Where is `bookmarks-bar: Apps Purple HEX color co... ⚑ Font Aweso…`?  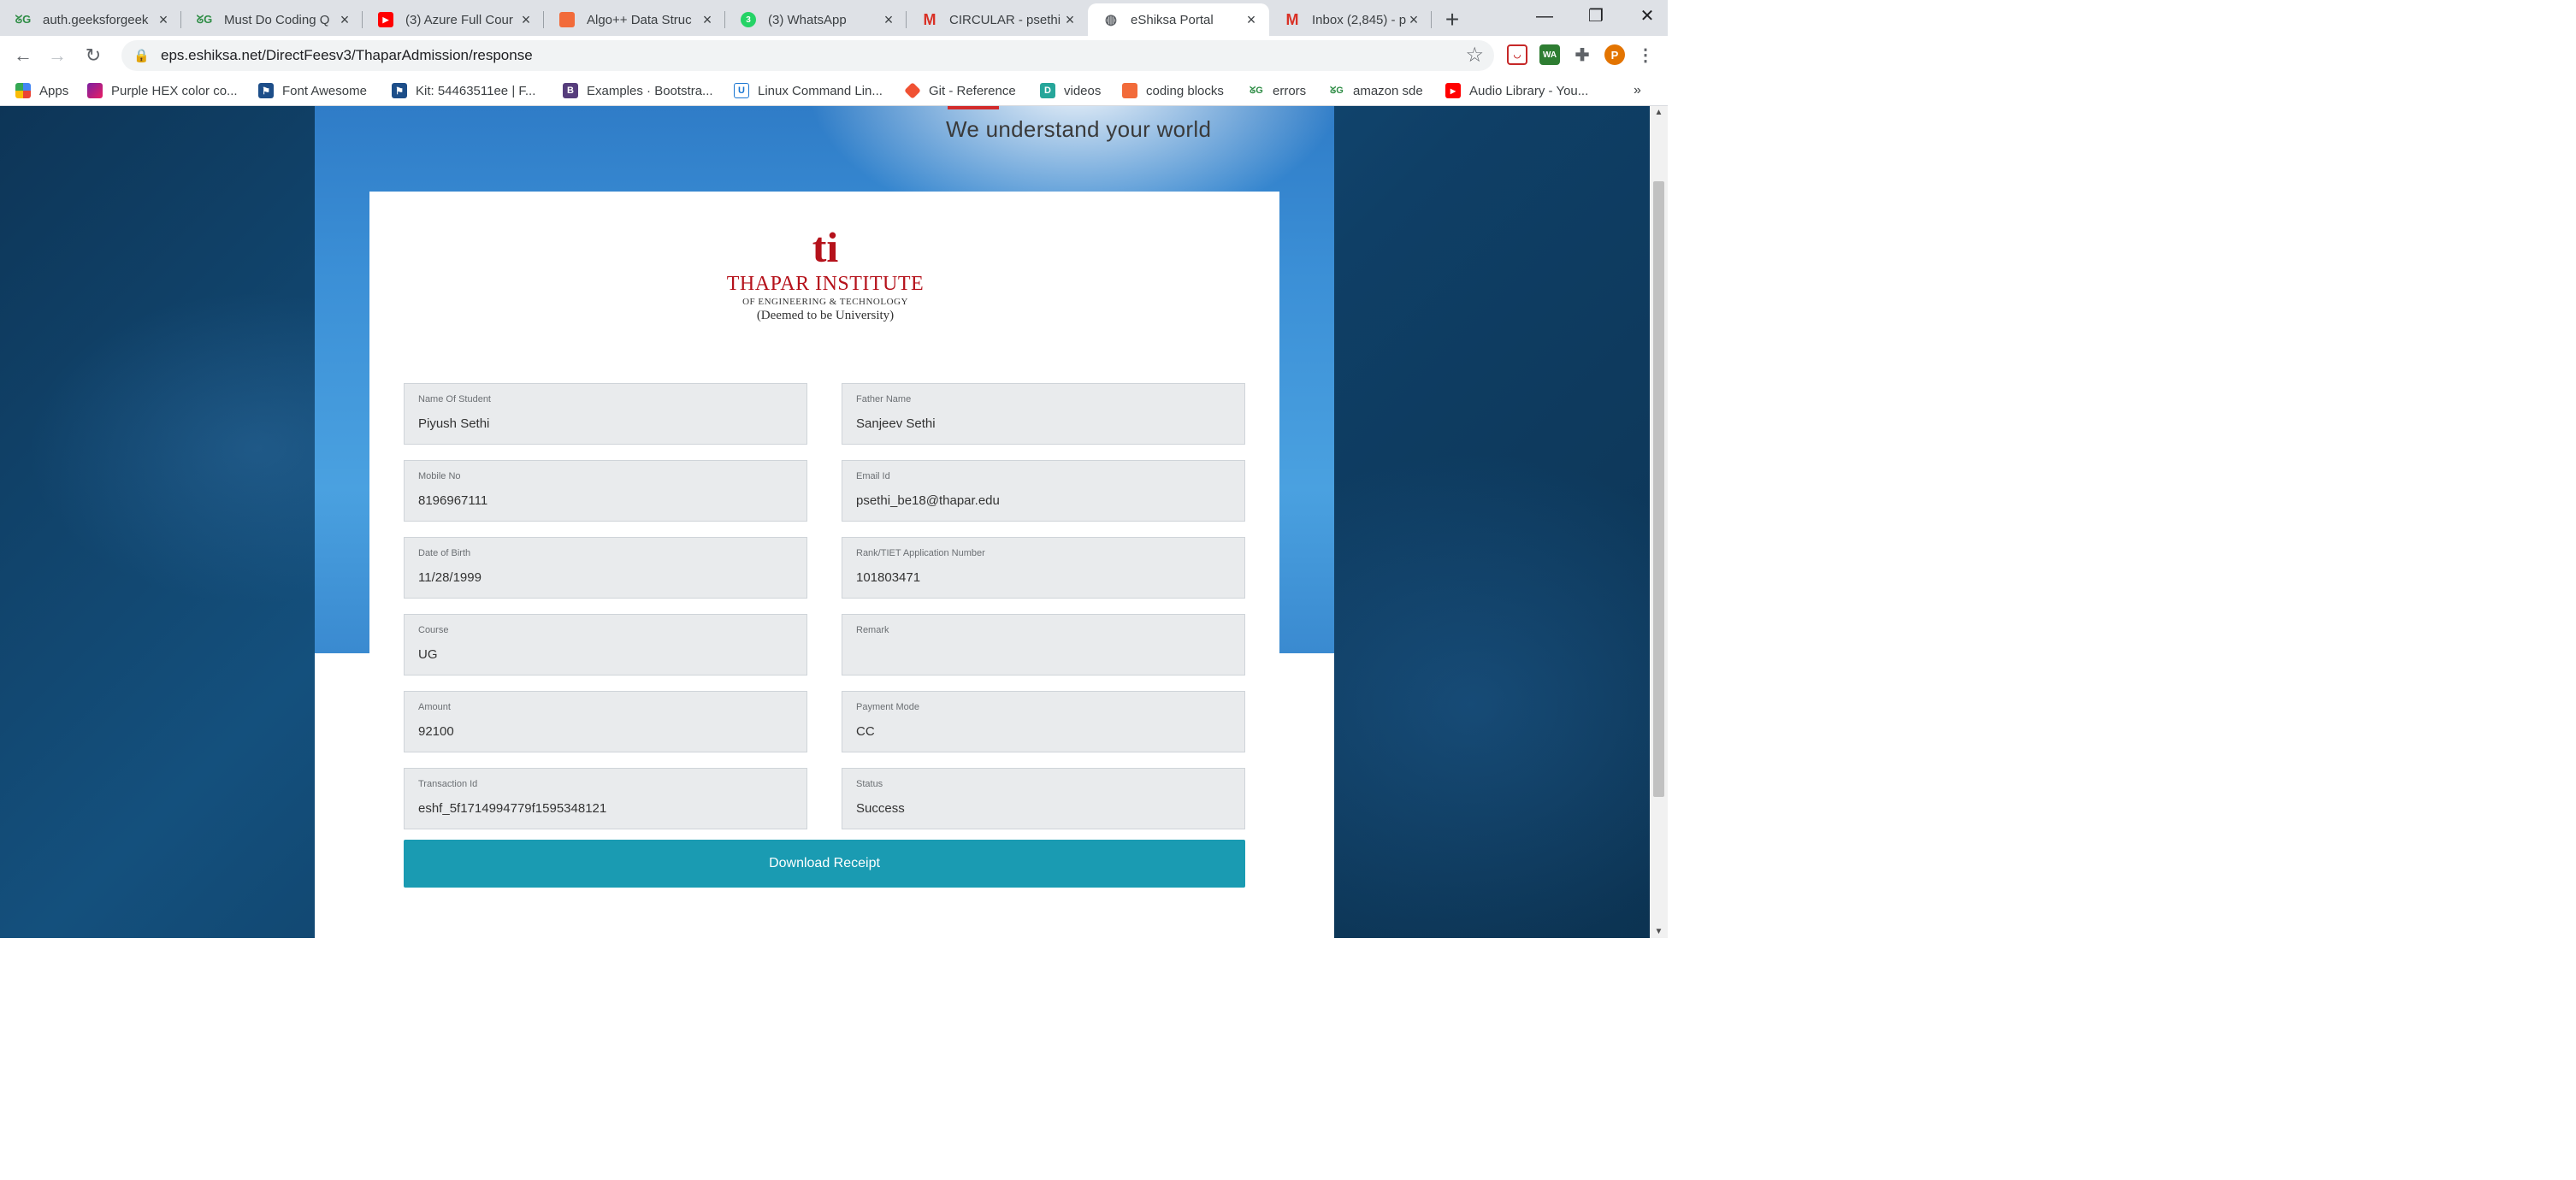 bookmarks-bar: Apps Purple HEX color co... ⚑ Font Aweso… is located at coordinates (834, 90).